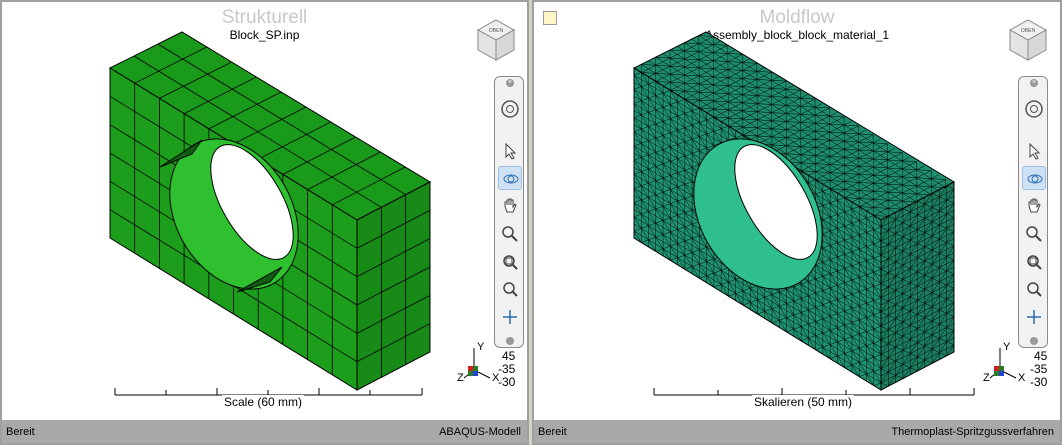  What do you see at coordinates (972, 432) in the screenshot?
I see `model-type: Thermoplast-Spritzgussverfahren` at bounding box center [972, 432].